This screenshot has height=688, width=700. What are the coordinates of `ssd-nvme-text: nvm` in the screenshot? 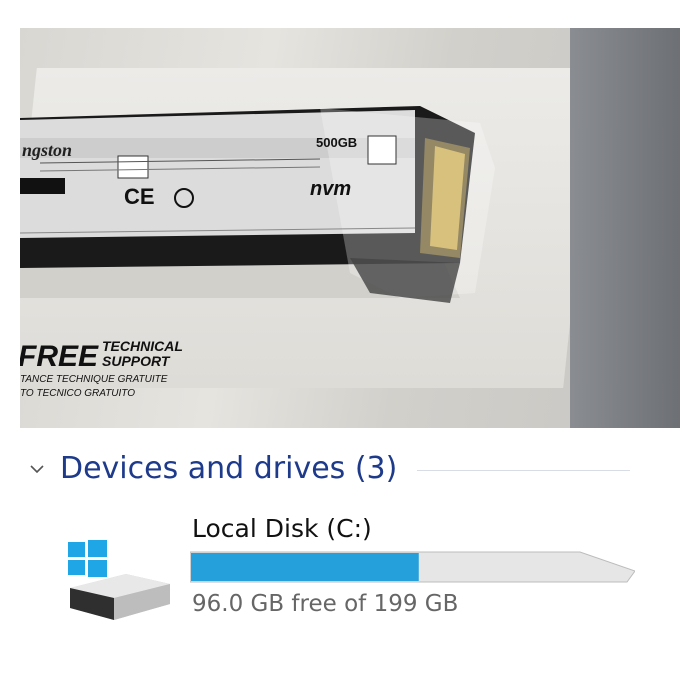 It's located at (331, 189).